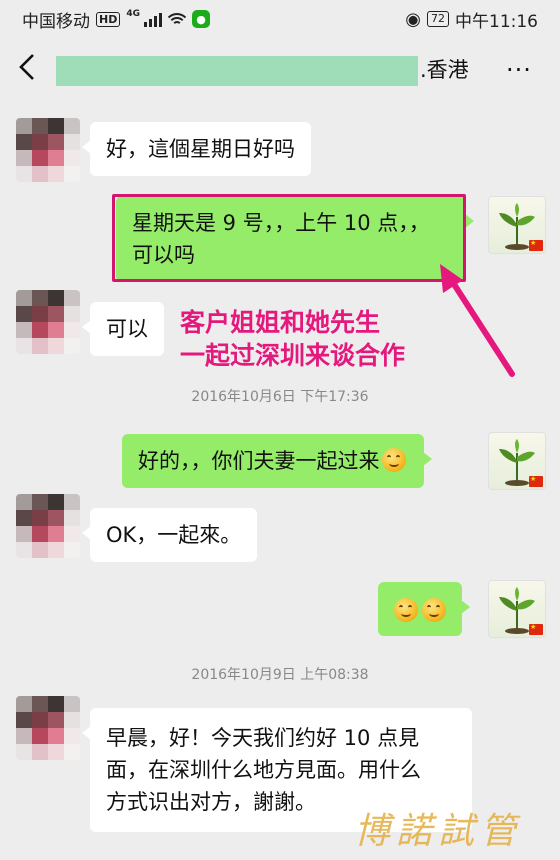 This screenshot has width=560, height=860. What do you see at coordinates (280, 322) in the screenshot?
I see `annotation-line: 客户姐姐和她先生` at bounding box center [280, 322].